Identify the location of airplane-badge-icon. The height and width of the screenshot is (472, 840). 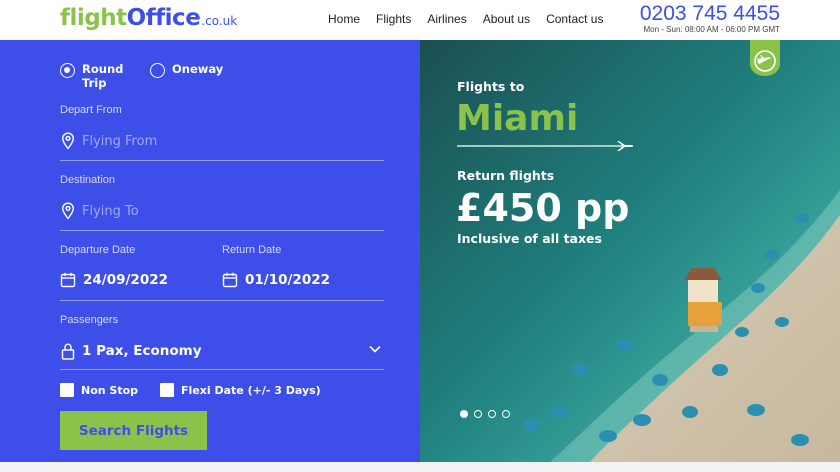
(765, 58).